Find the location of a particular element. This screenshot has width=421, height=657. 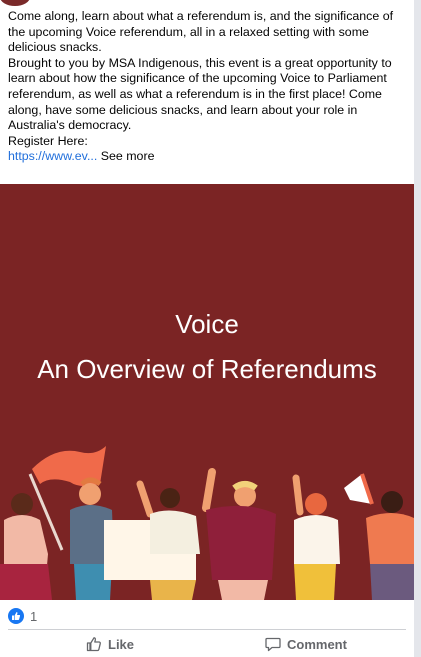

comment-button: Comment is located at coordinates (306, 644).